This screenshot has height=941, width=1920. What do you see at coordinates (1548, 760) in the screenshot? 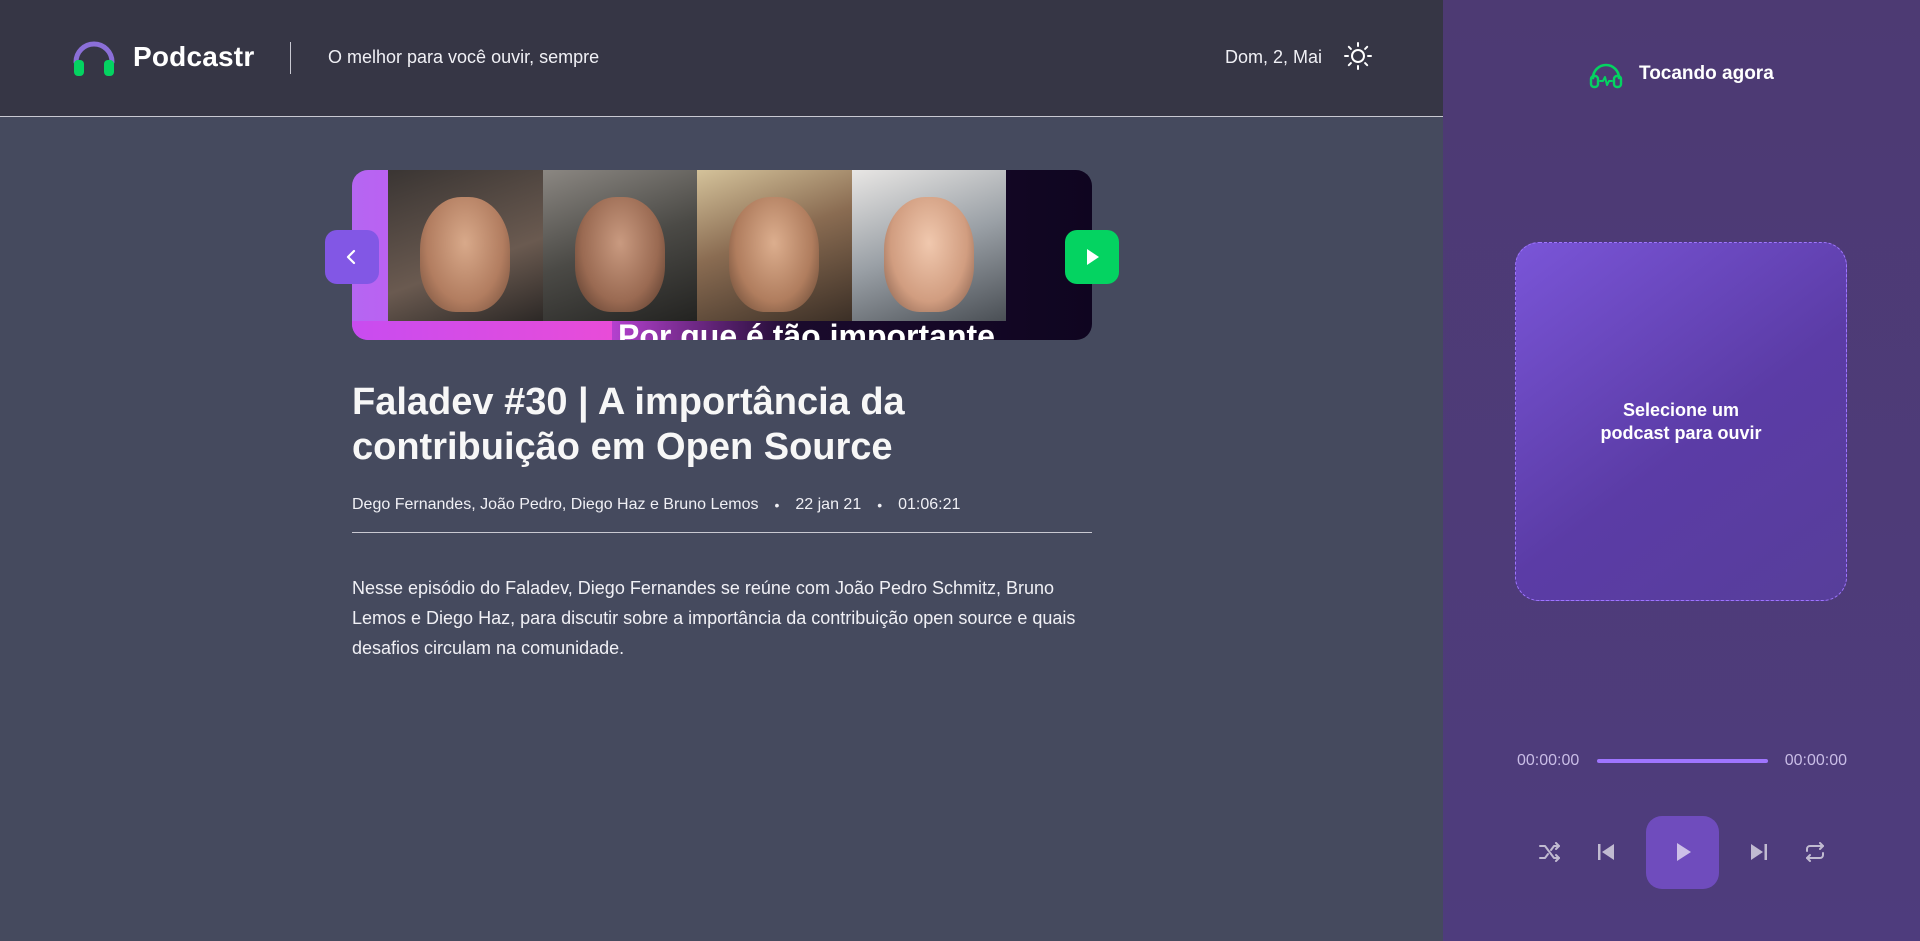
I see `current-time: 00:00:00` at bounding box center [1548, 760].